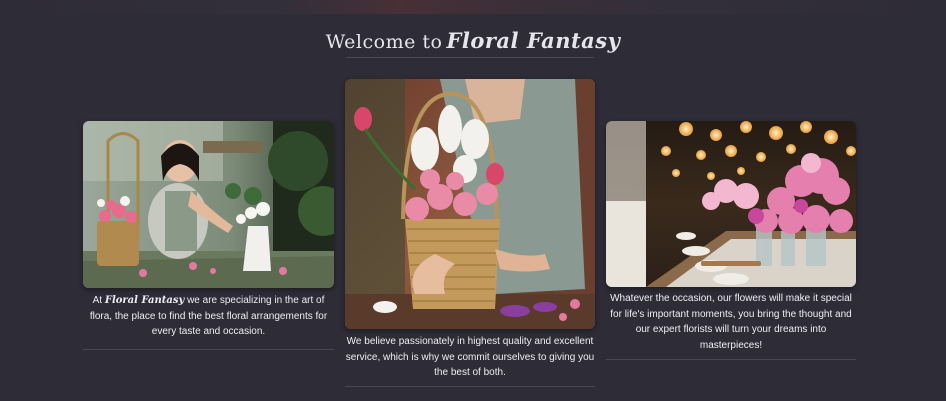  Describe the element at coordinates (731, 204) in the screenshot. I see `event-table-photo` at that location.